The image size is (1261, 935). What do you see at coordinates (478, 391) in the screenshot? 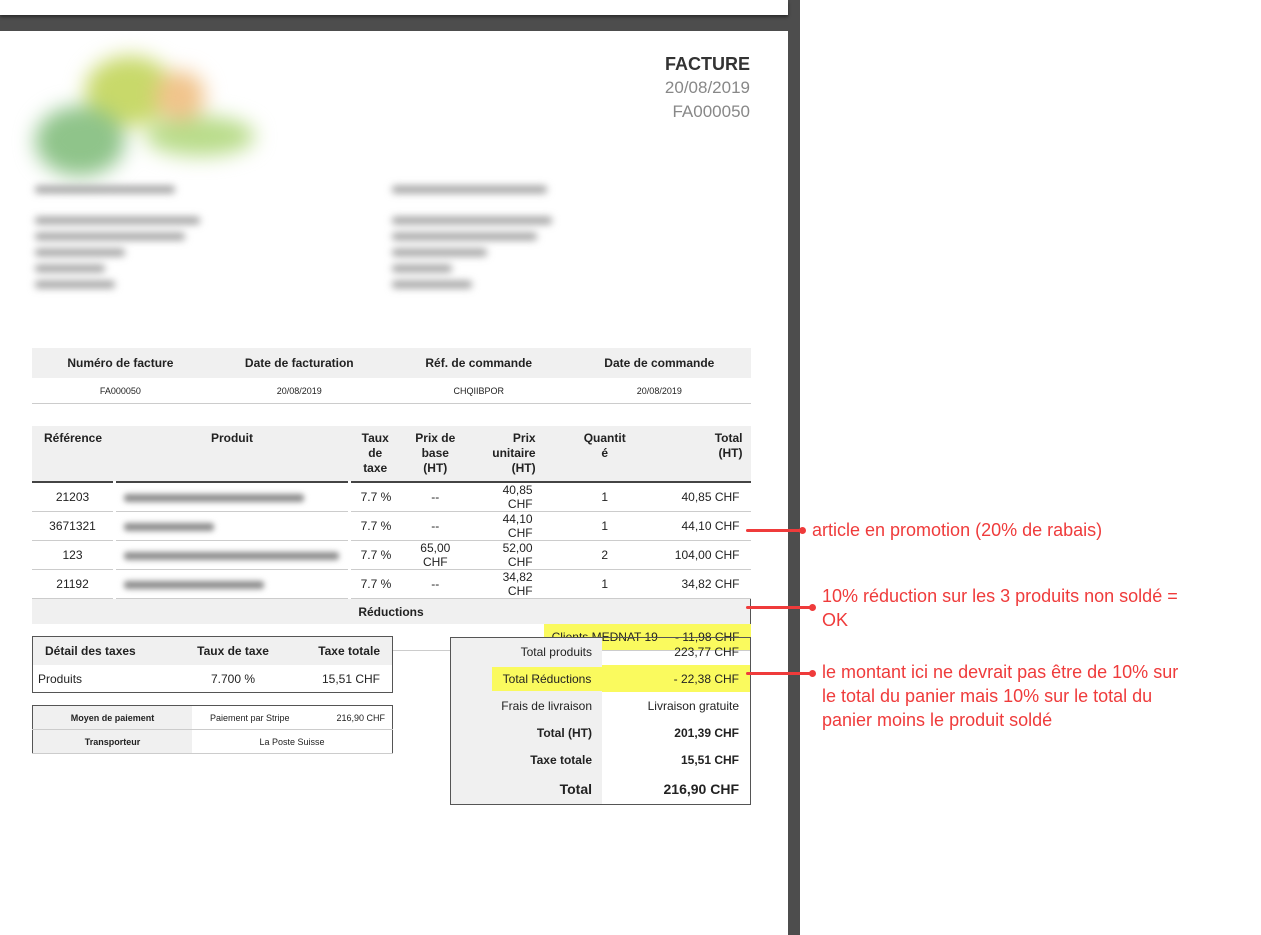
I see `order-ref-value: CHQIIBPOR` at bounding box center [478, 391].